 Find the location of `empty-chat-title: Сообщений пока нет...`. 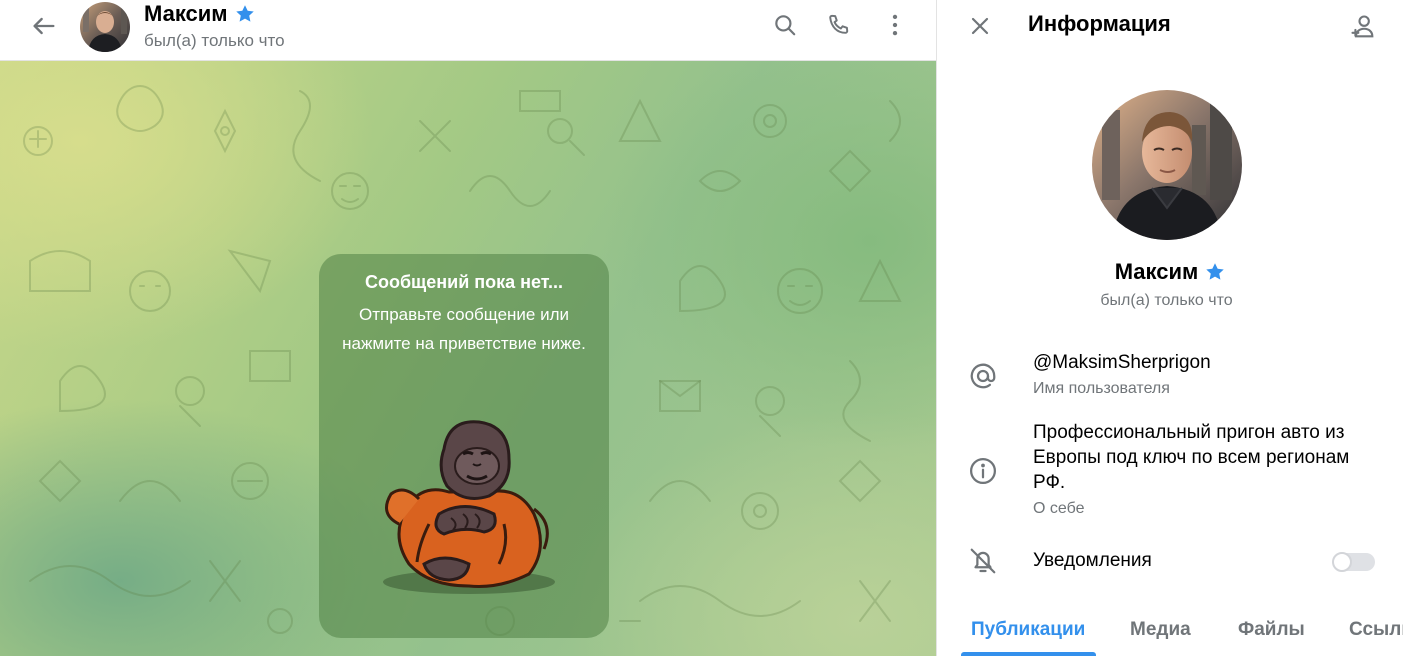

empty-chat-title: Сообщений пока нет... is located at coordinates (464, 282).